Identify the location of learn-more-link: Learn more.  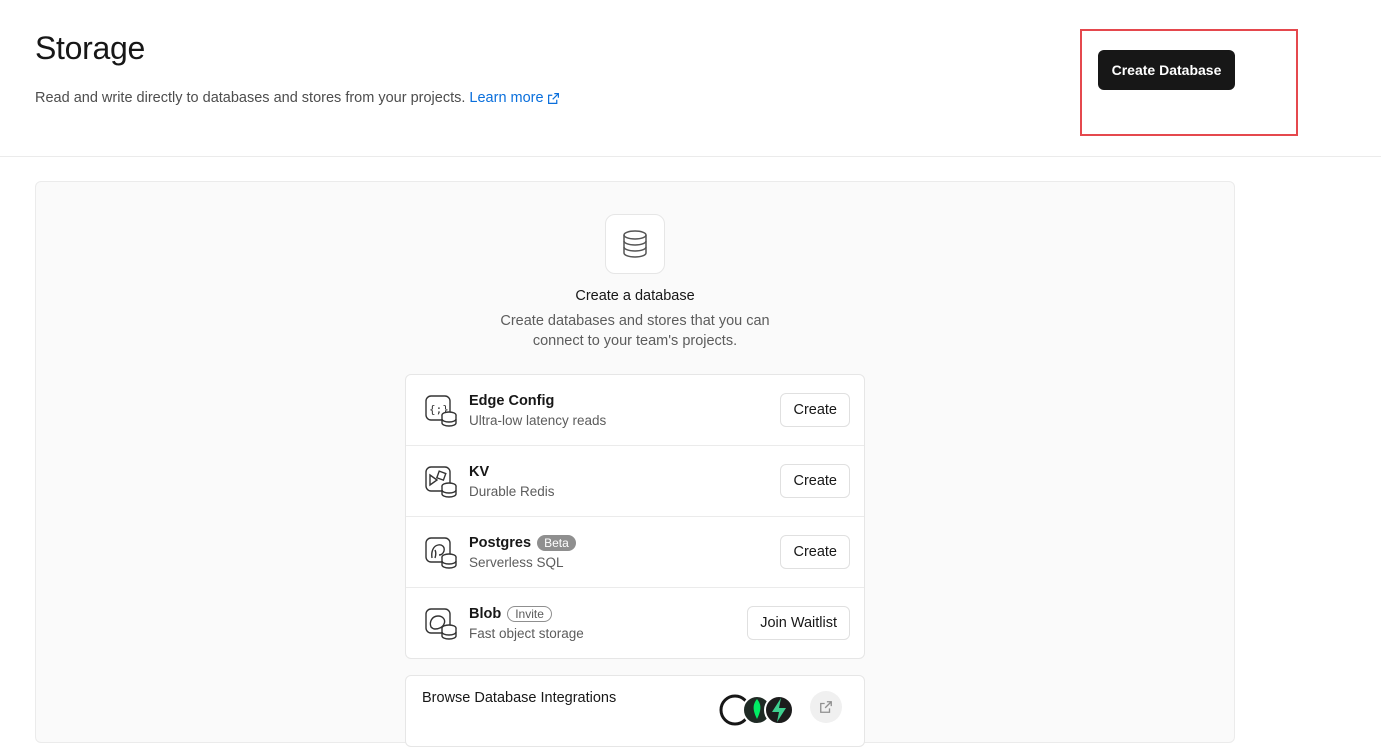
(514, 98).